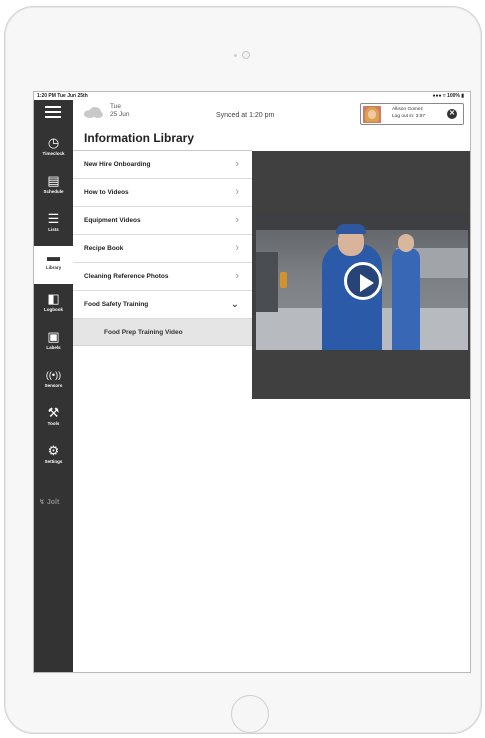 The height and width of the screenshot is (738, 485). I want to click on sidebar-item-label: Logbook, so click(53, 309).